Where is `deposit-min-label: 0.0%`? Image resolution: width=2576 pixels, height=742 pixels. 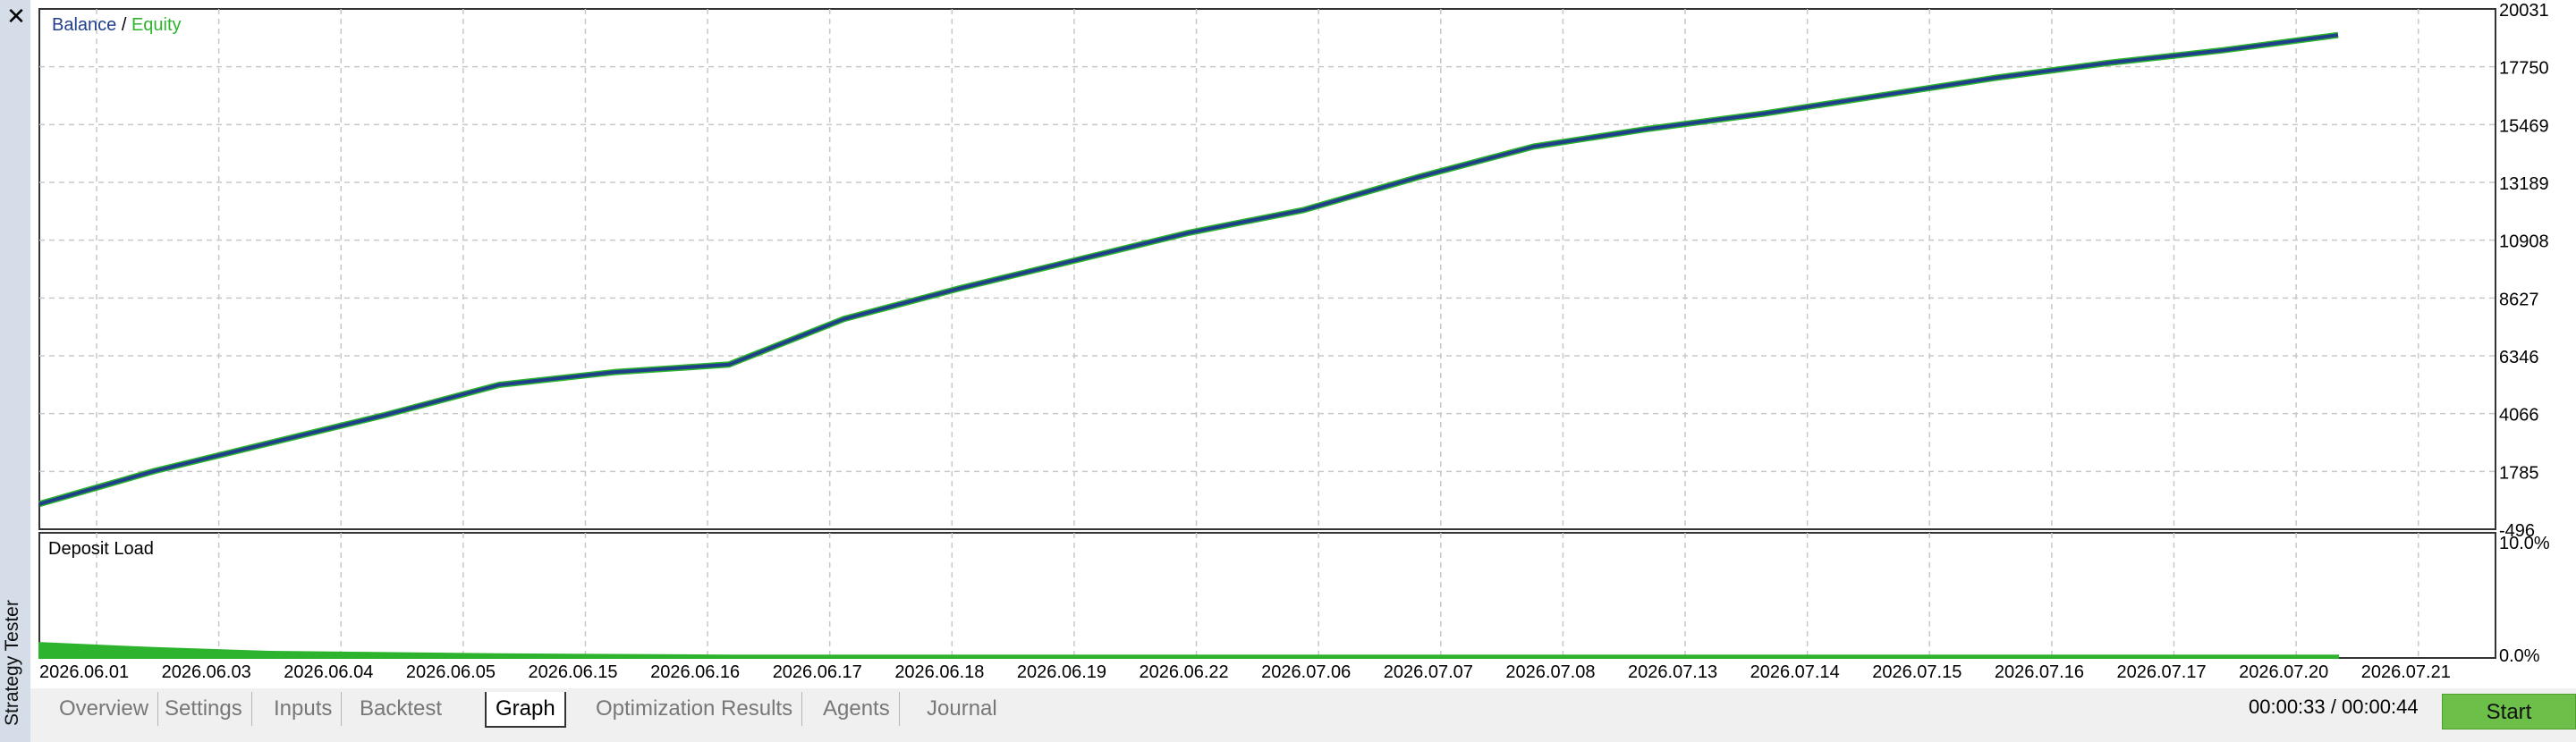 deposit-min-label: 0.0% is located at coordinates (2519, 656).